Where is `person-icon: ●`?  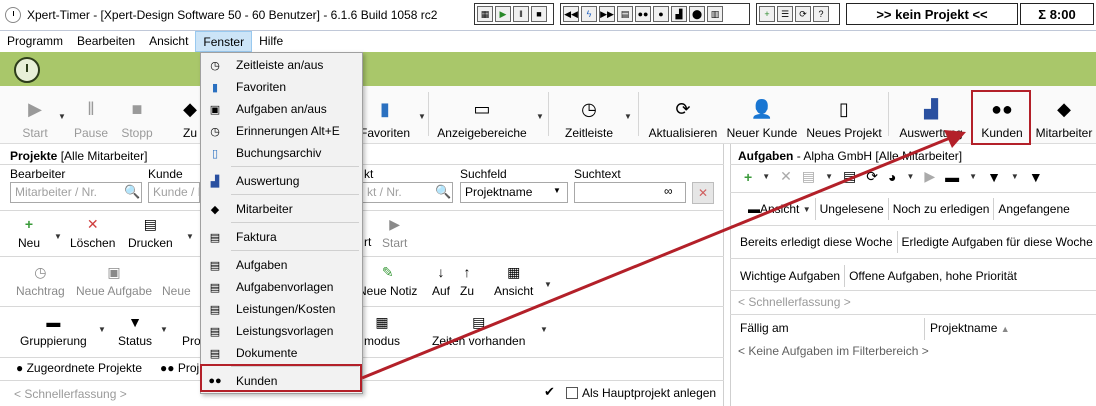
person-icon: ● is located at coordinates (661, 14).